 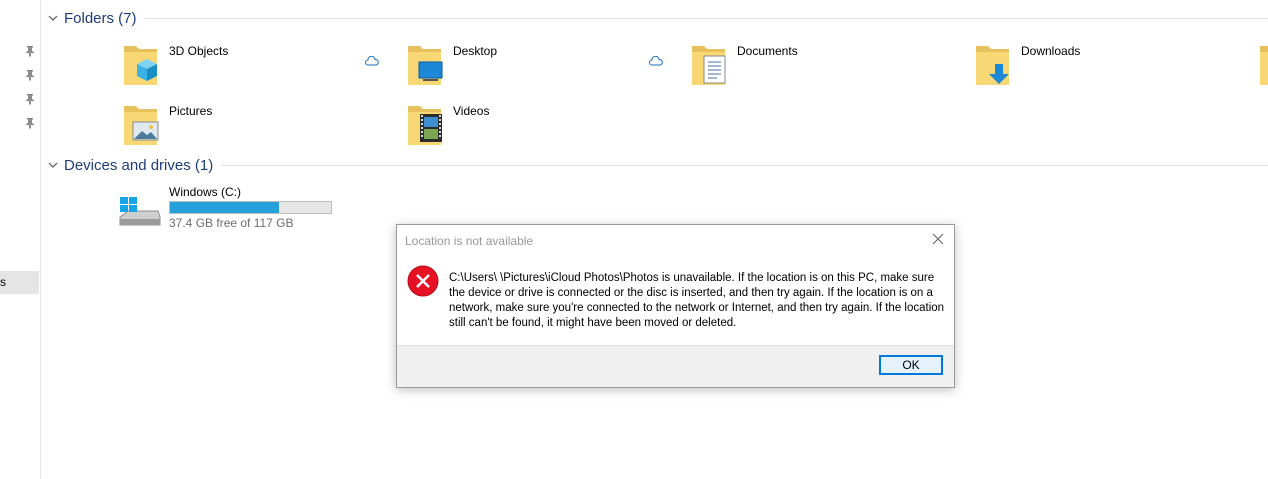 I want to click on drive-windows-c: Windows (C:) 37.4 GB free of 117 GB, so click(x=233, y=210).